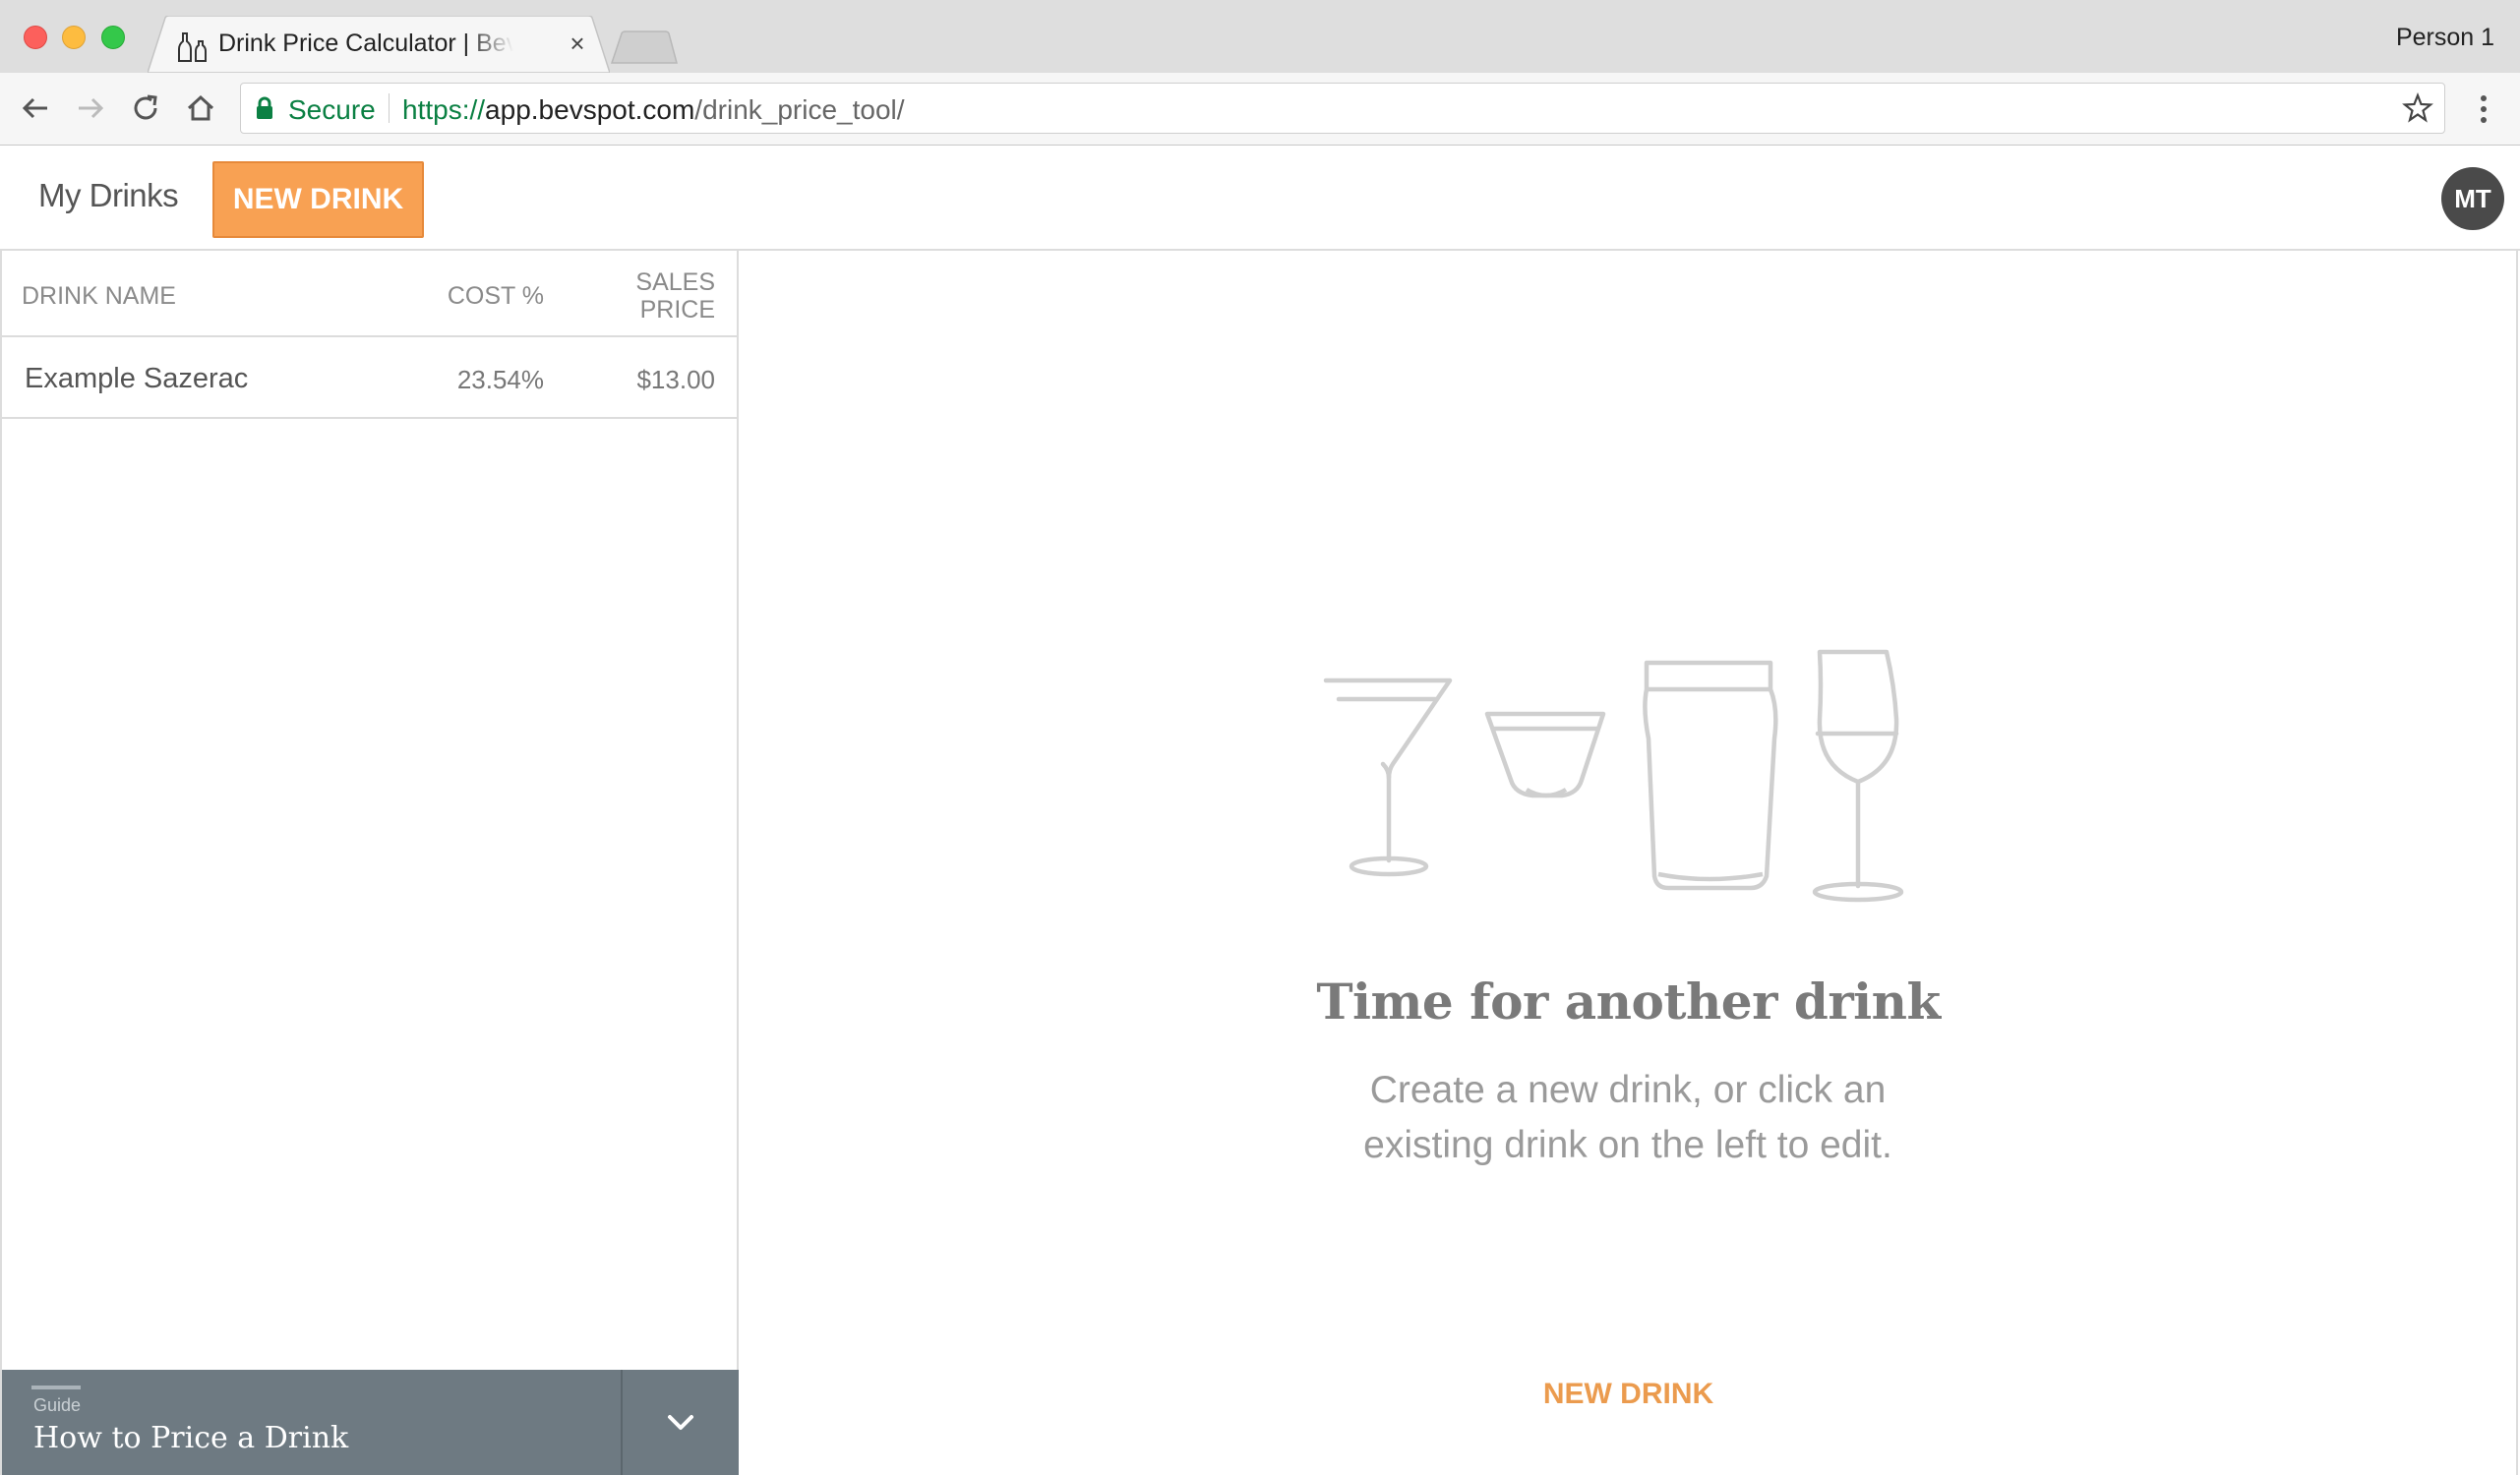  I want to click on browser-tab-active: Drink Price Calculator | BevSpot ×, so click(379, 44).